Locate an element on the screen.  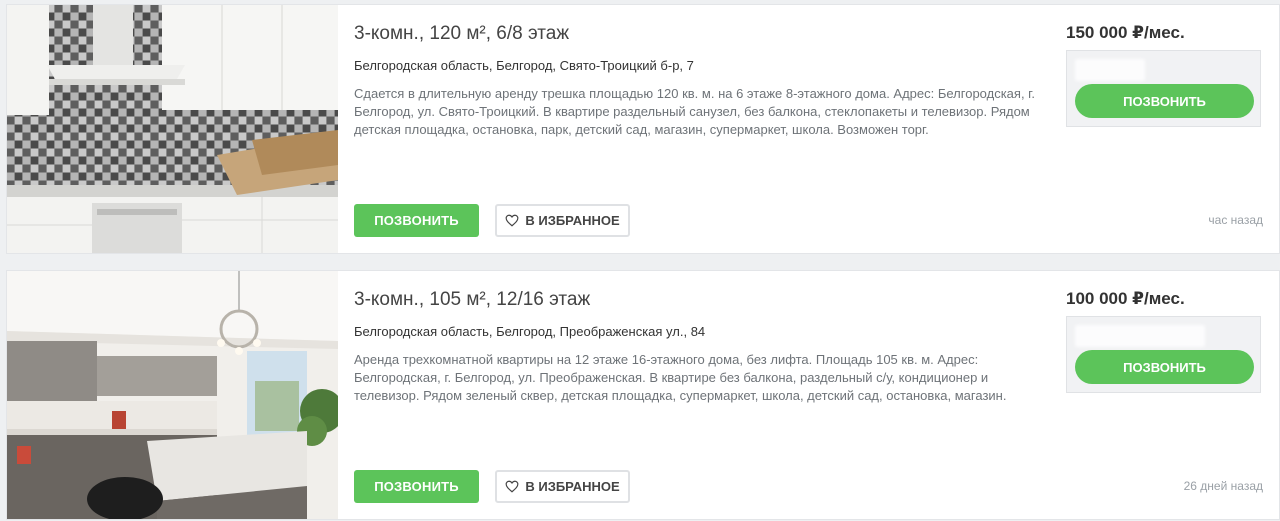
listing-title: 3-комн., 120 м², 6/8 этаж is located at coordinates (461, 34).